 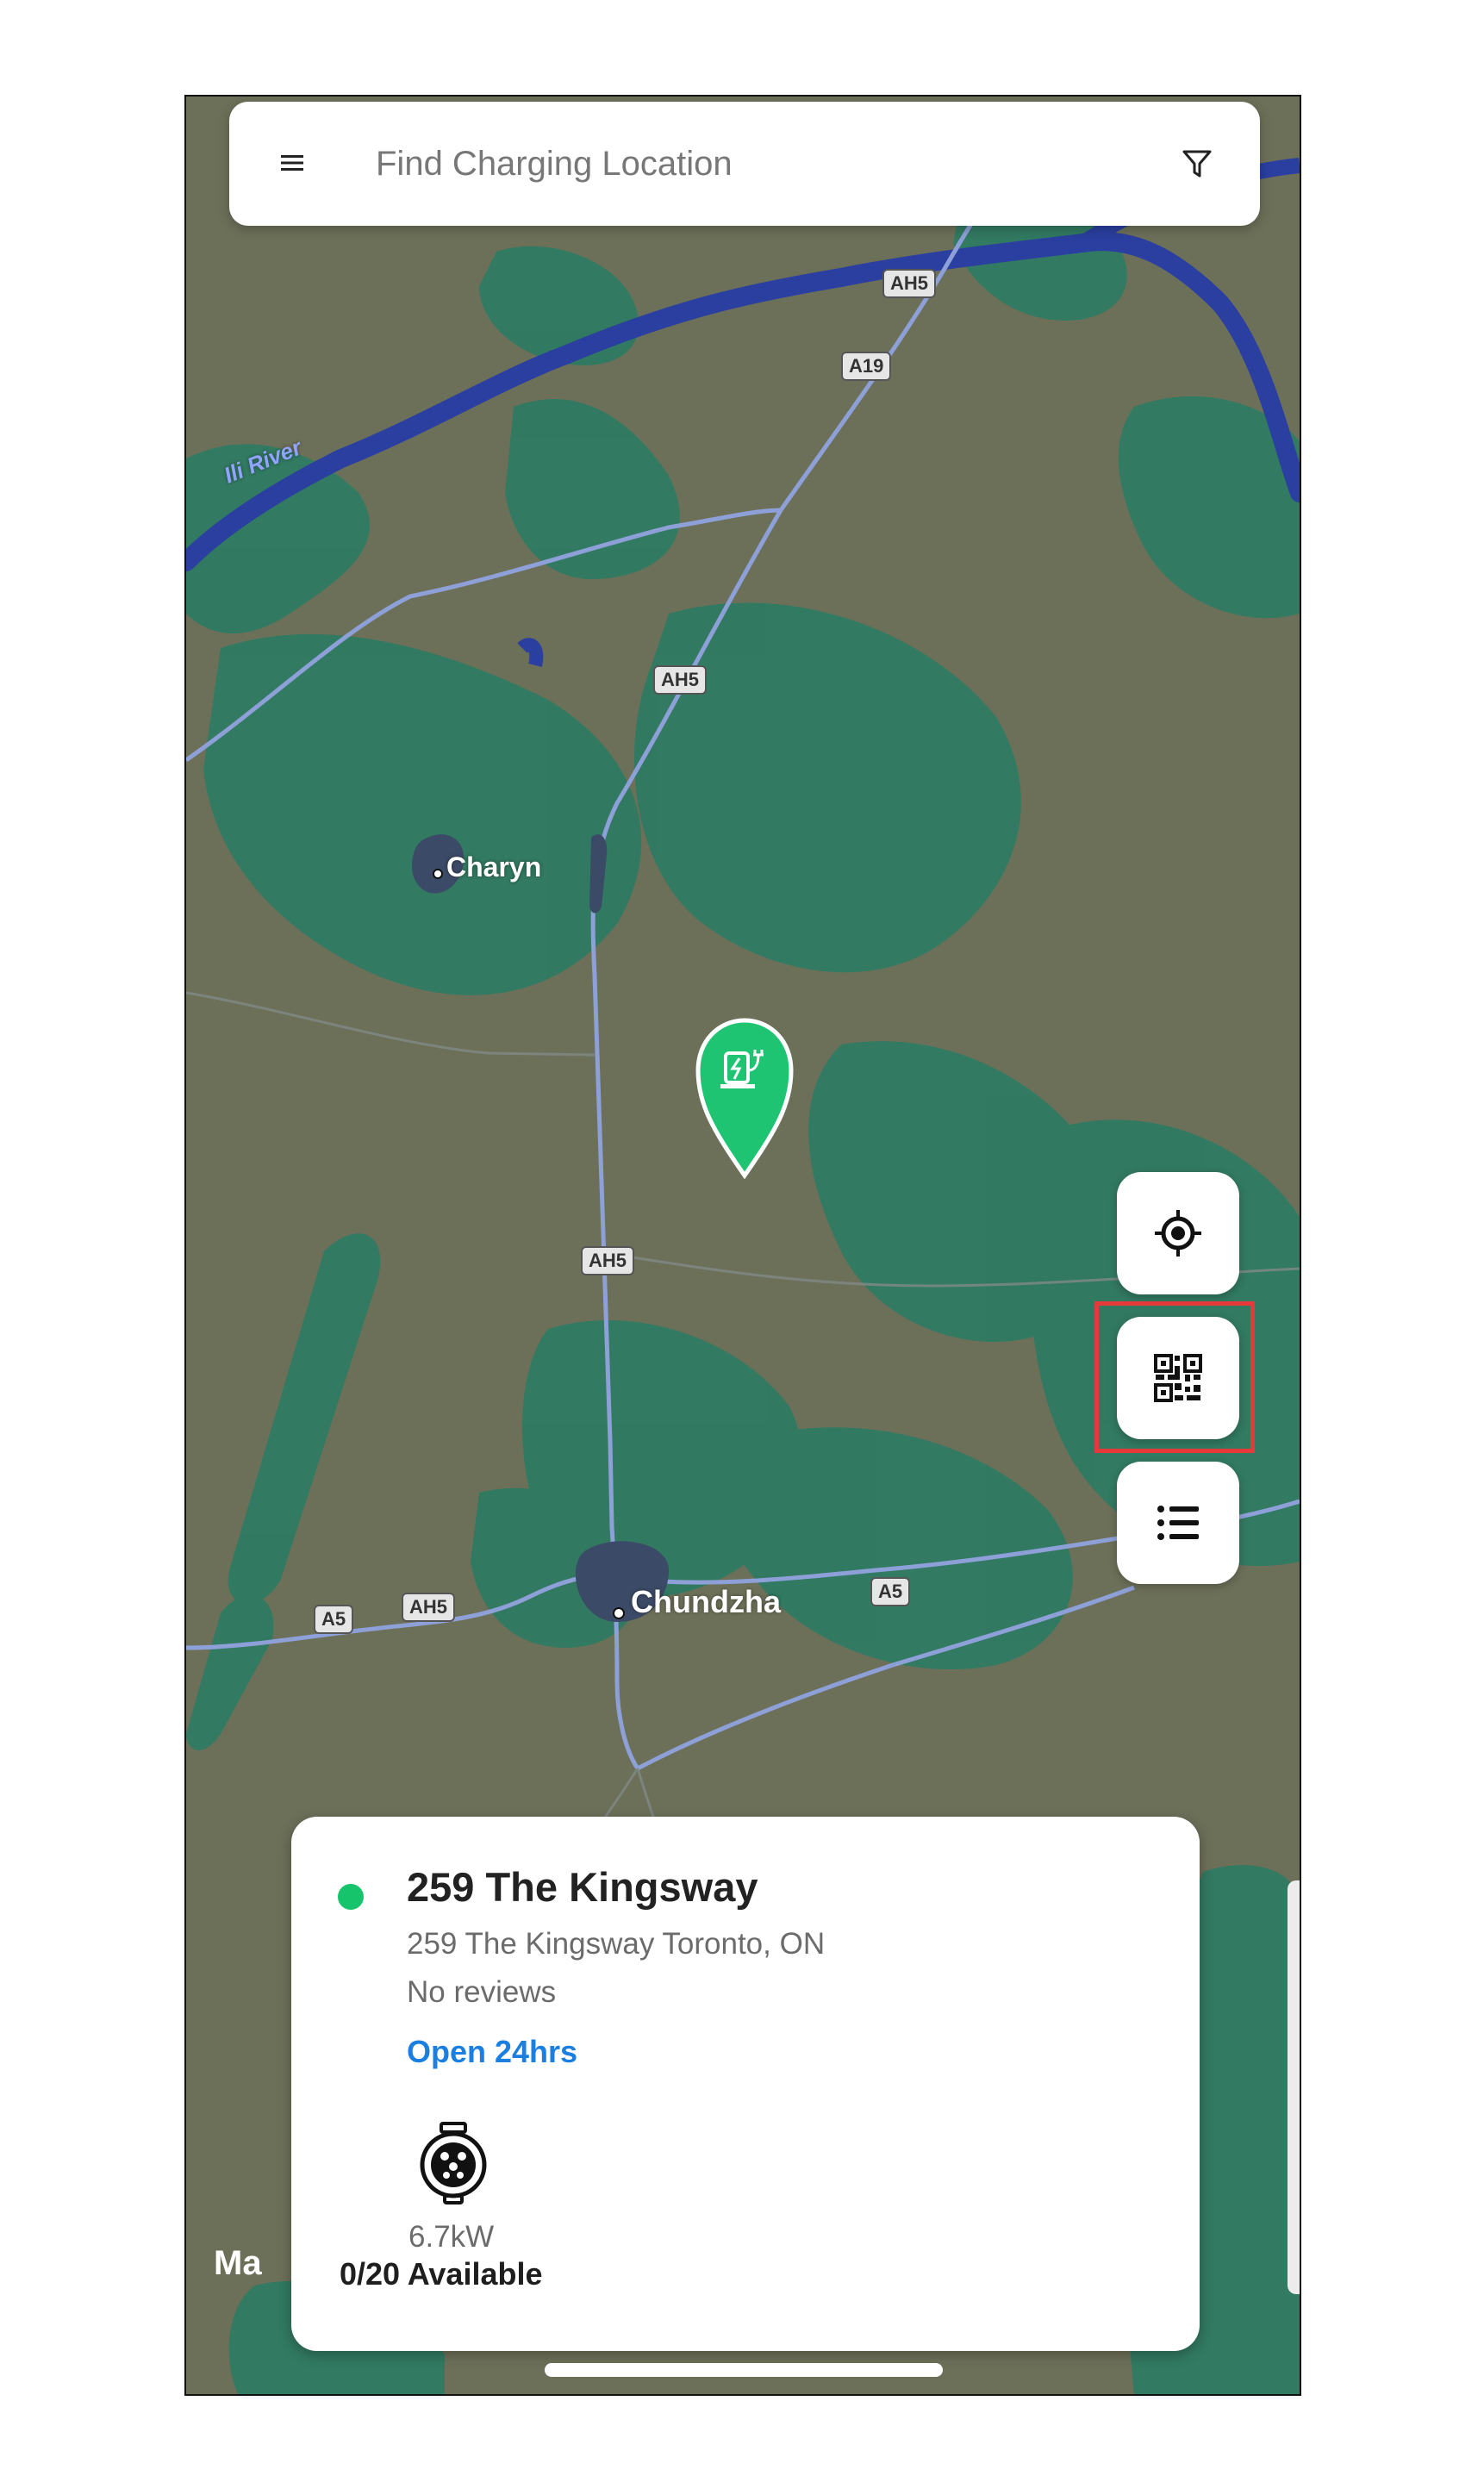 I want to click on list-icon, so click(x=1178, y=1523).